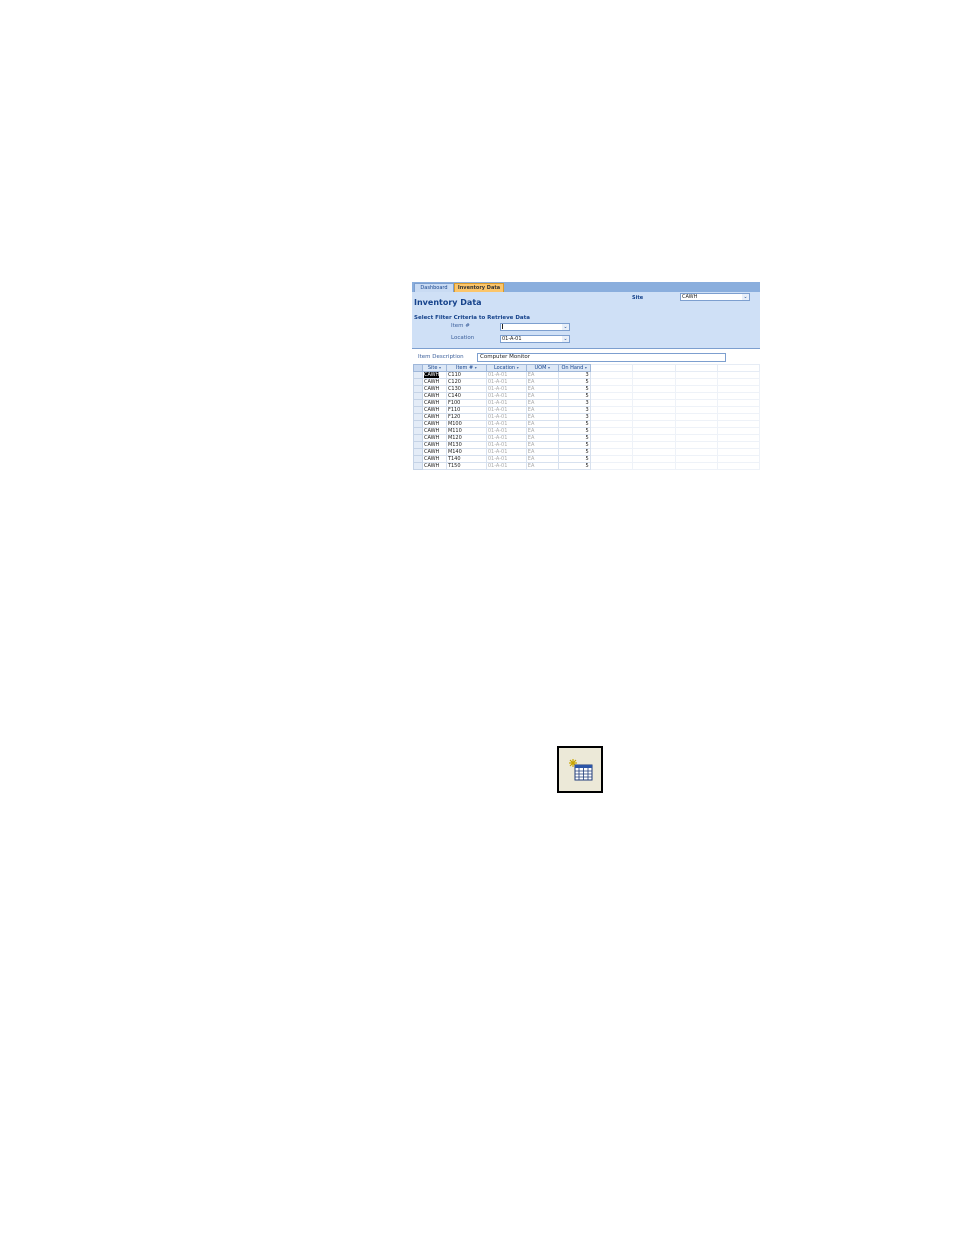 The width and height of the screenshot is (954, 1235). Describe the element at coordinates (601, 357) in the screenshot. I see `item-description-field: Computer Monitor` at that location.